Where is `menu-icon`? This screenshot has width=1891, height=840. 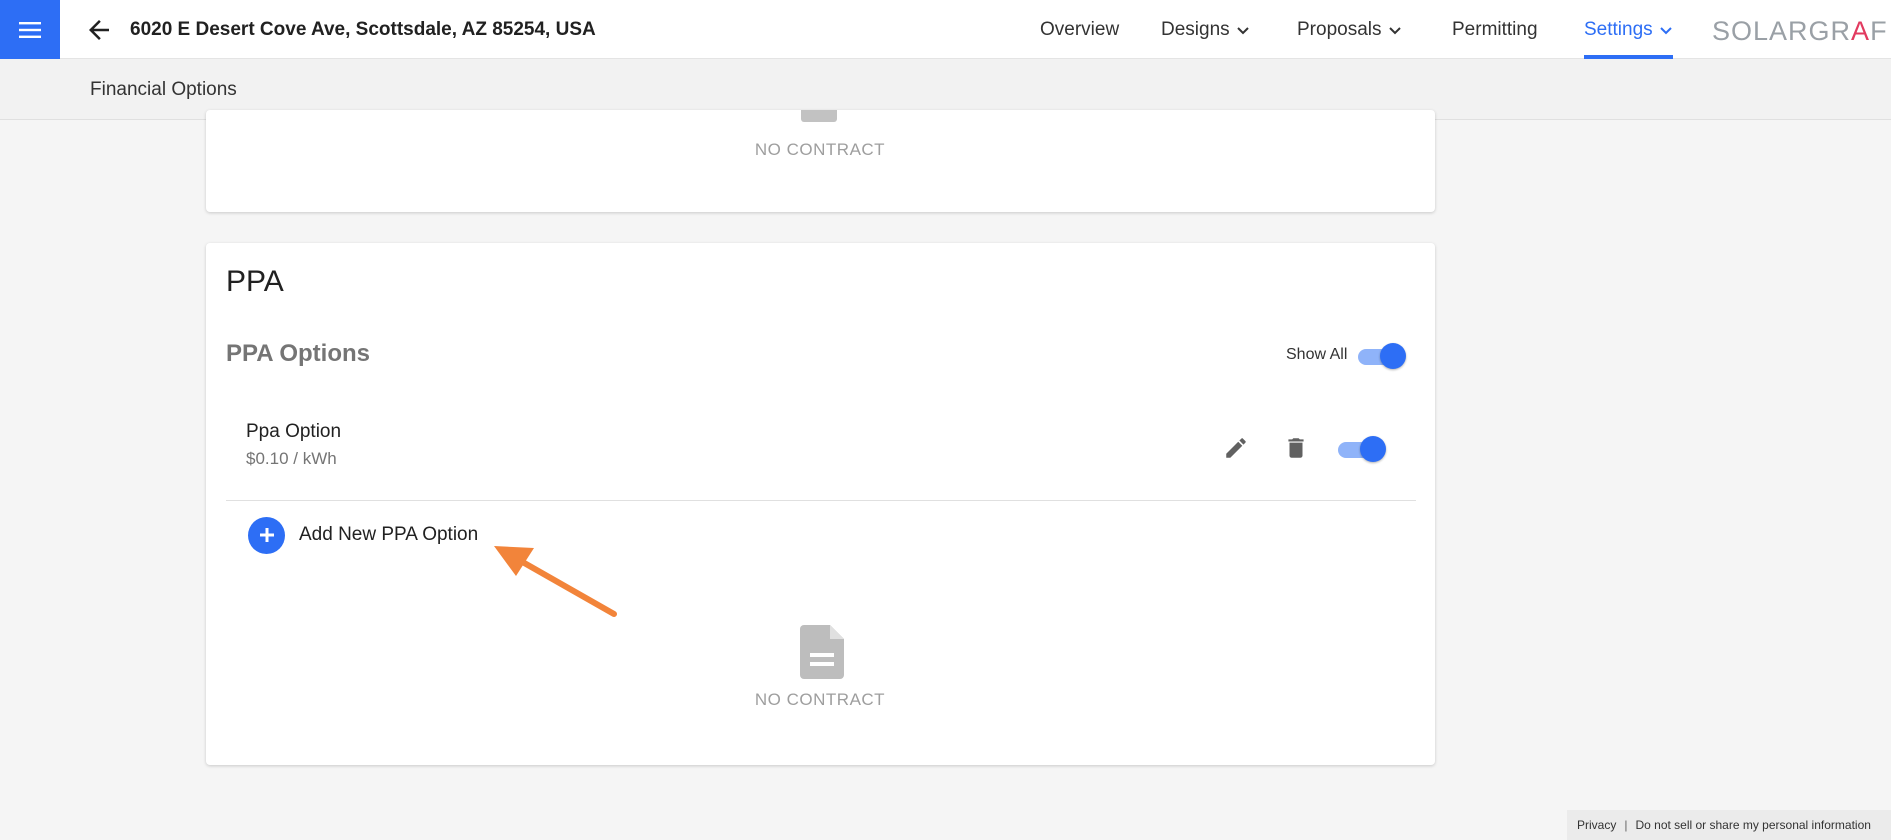 menu-icon is located at coordinates (30, 29).